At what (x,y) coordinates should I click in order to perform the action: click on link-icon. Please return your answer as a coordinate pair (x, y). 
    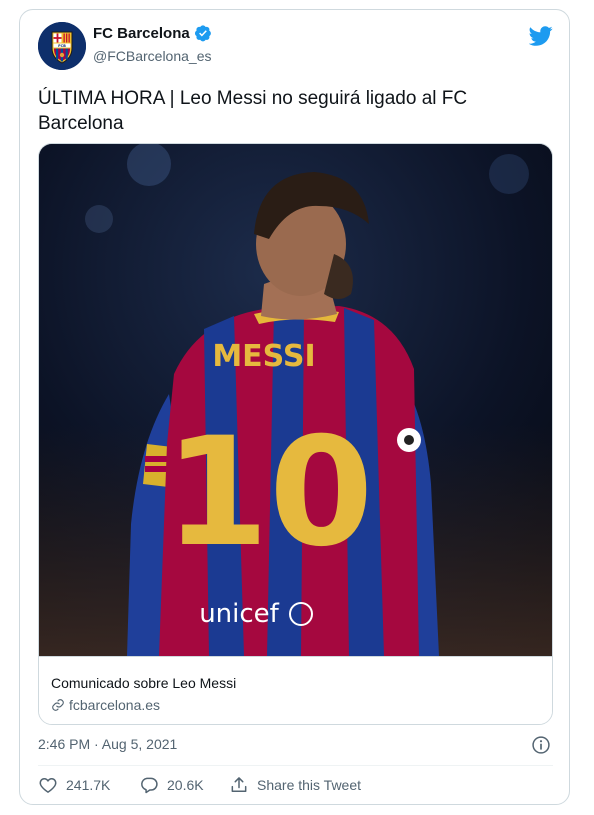
    Looking at the image, I should click on (58, 705).